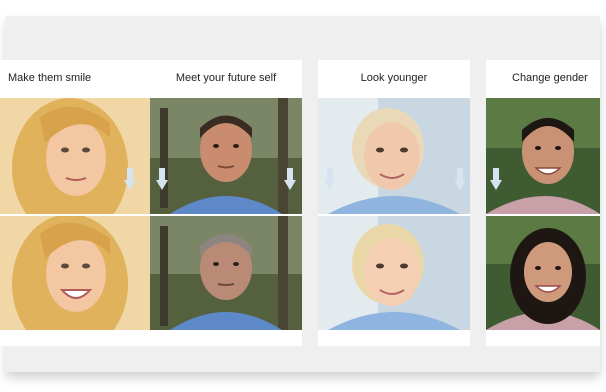 The width and height of the screenshot is (606, 392). Describe the element at coordinates (303, 359) in the screenshot. I see `panel-footer` at that location.